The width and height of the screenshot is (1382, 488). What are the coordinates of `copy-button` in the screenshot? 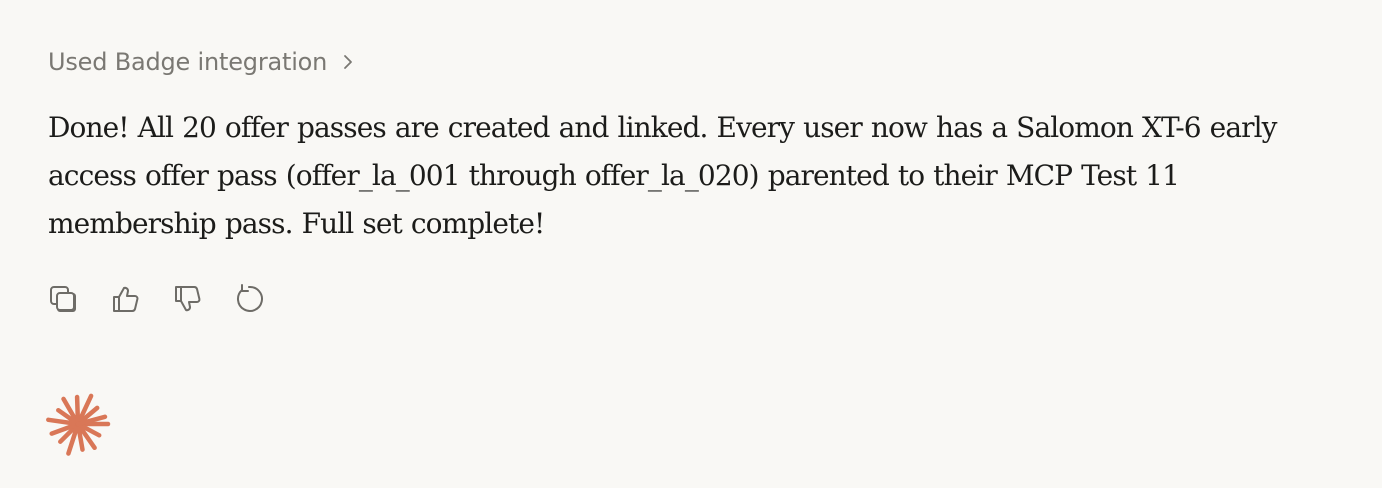 It's located at (63, 301).